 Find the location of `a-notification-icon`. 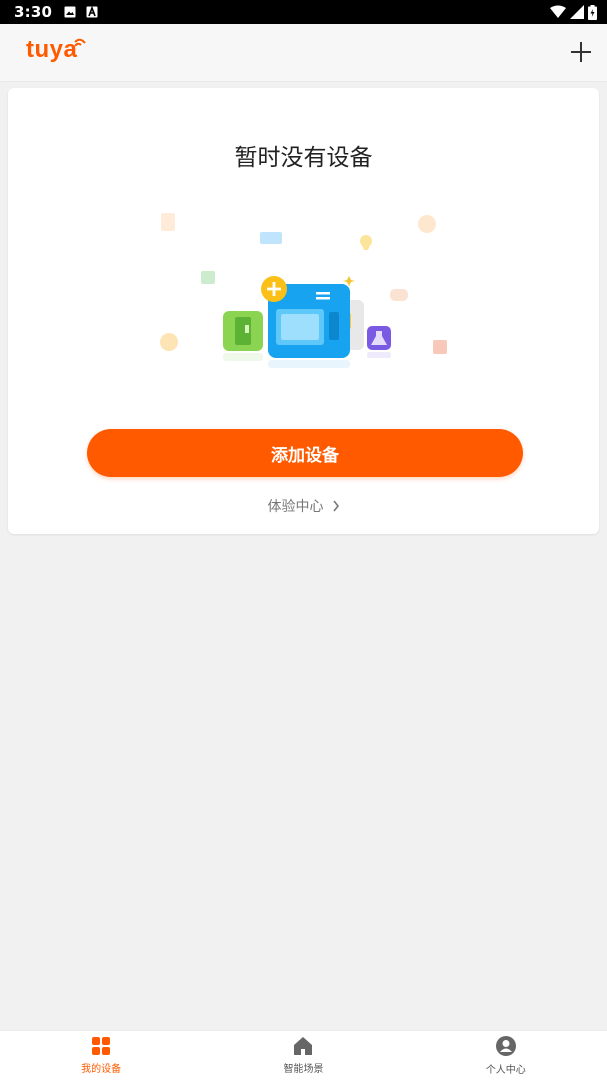

a-notification-icon is located at coordinates (92, 12).